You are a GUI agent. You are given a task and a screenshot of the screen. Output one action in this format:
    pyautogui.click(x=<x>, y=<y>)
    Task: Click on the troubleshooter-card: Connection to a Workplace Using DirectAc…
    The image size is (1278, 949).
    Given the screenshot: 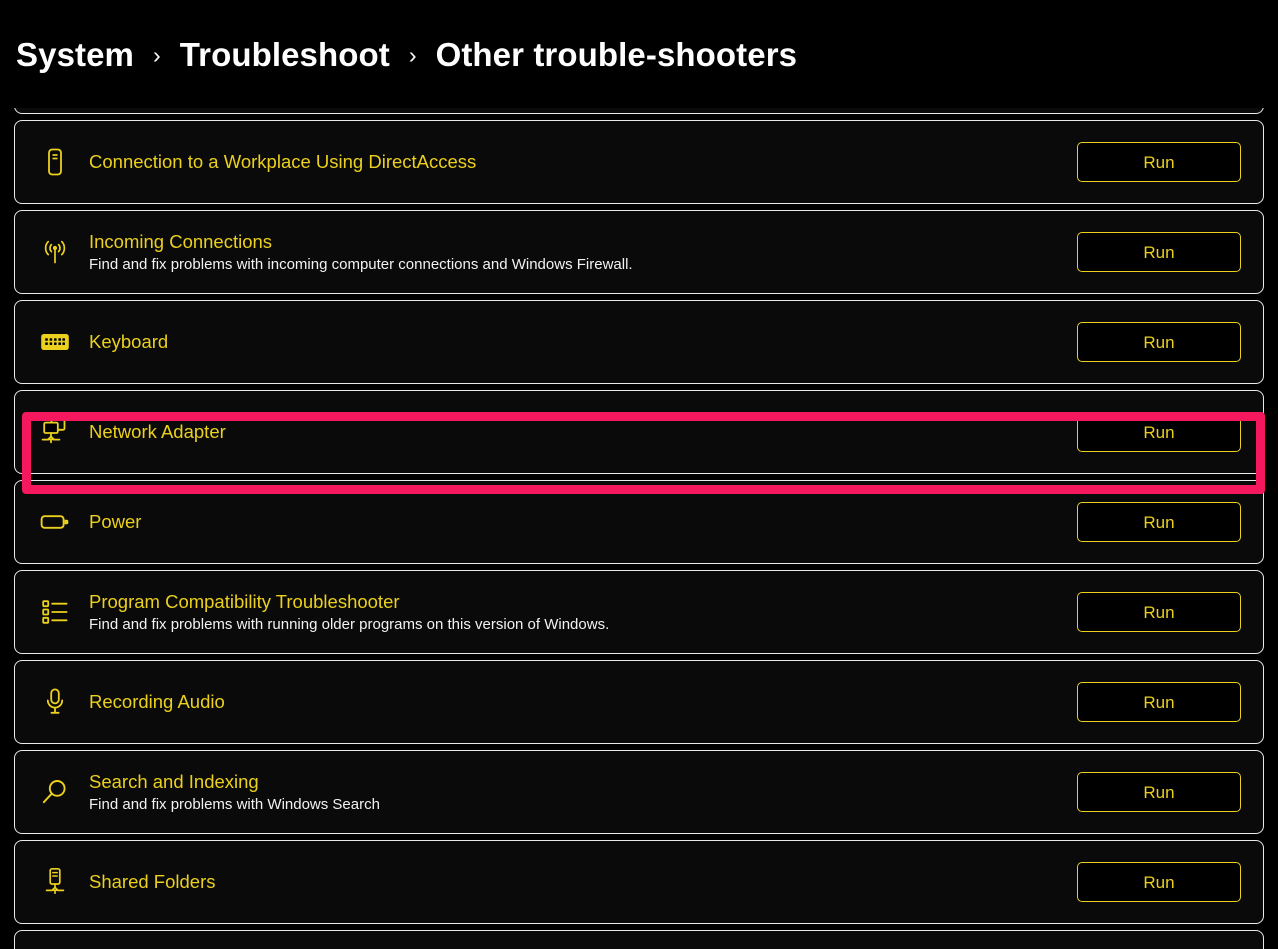 What is the action you would take?
    pyautogui.click(x=639, y=162)
    